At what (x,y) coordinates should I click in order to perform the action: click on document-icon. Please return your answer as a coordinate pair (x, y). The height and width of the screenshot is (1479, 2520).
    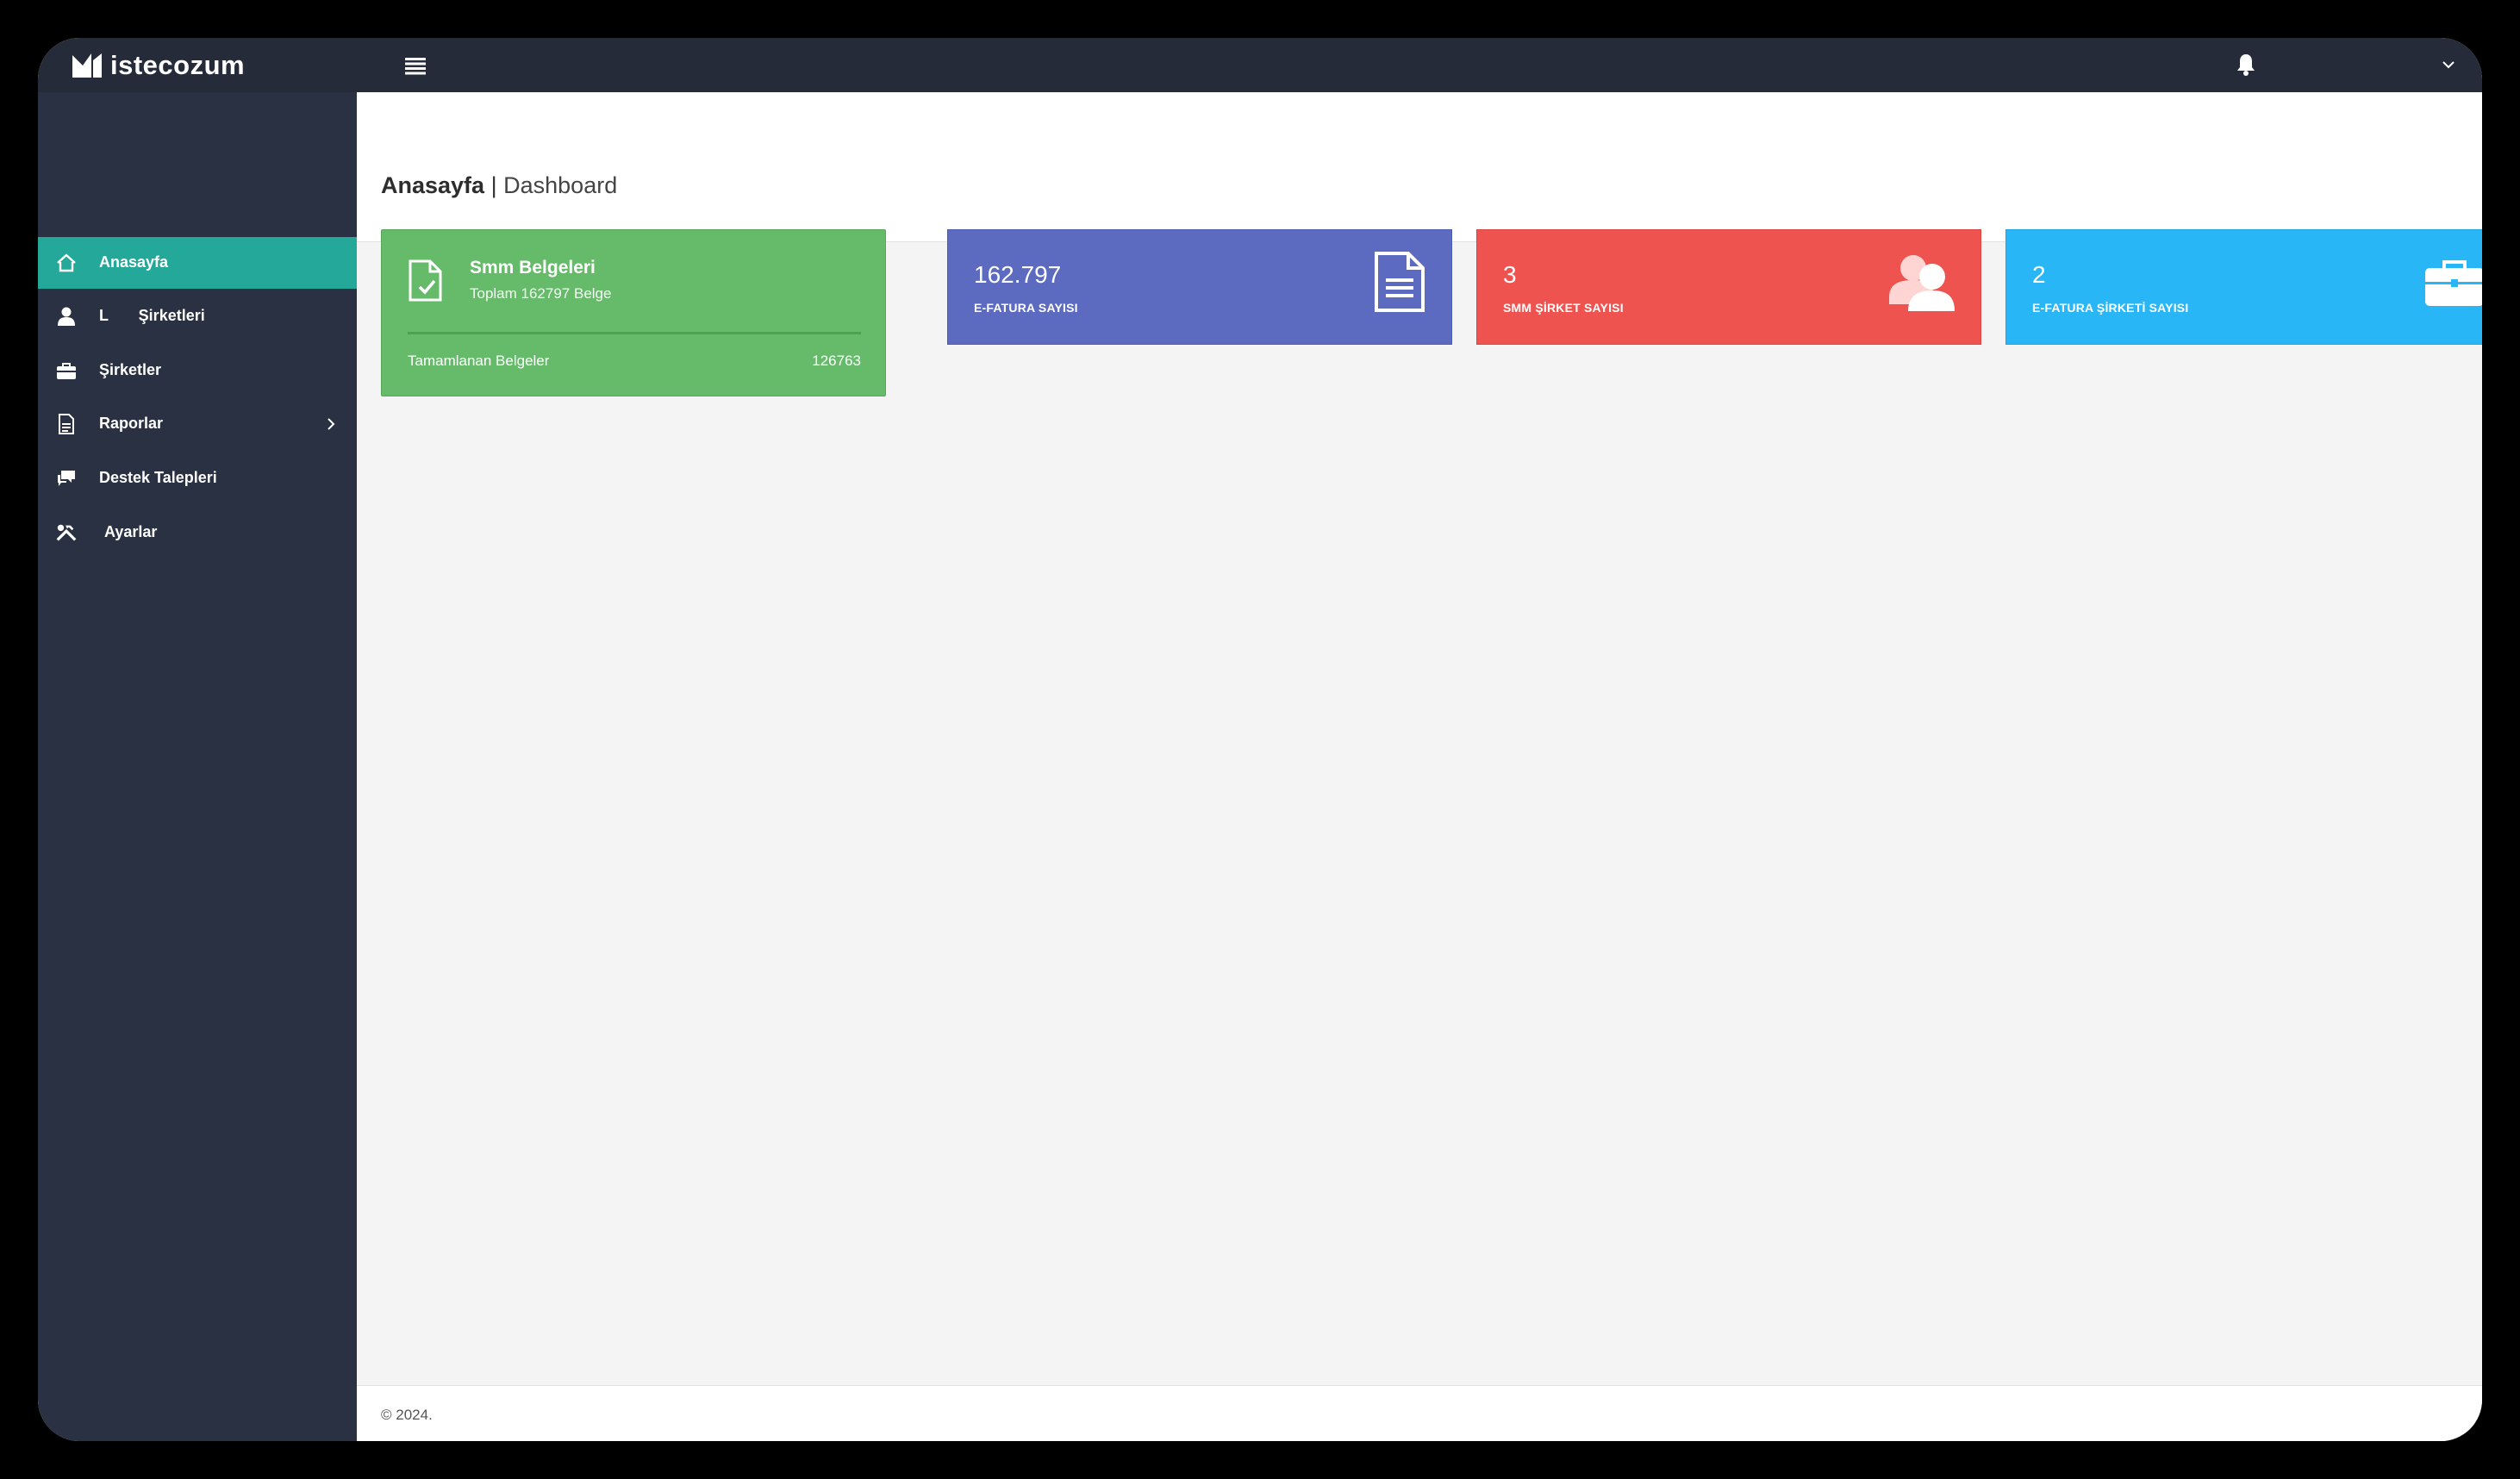
    Looking at the image, I should click on (1400, 284).